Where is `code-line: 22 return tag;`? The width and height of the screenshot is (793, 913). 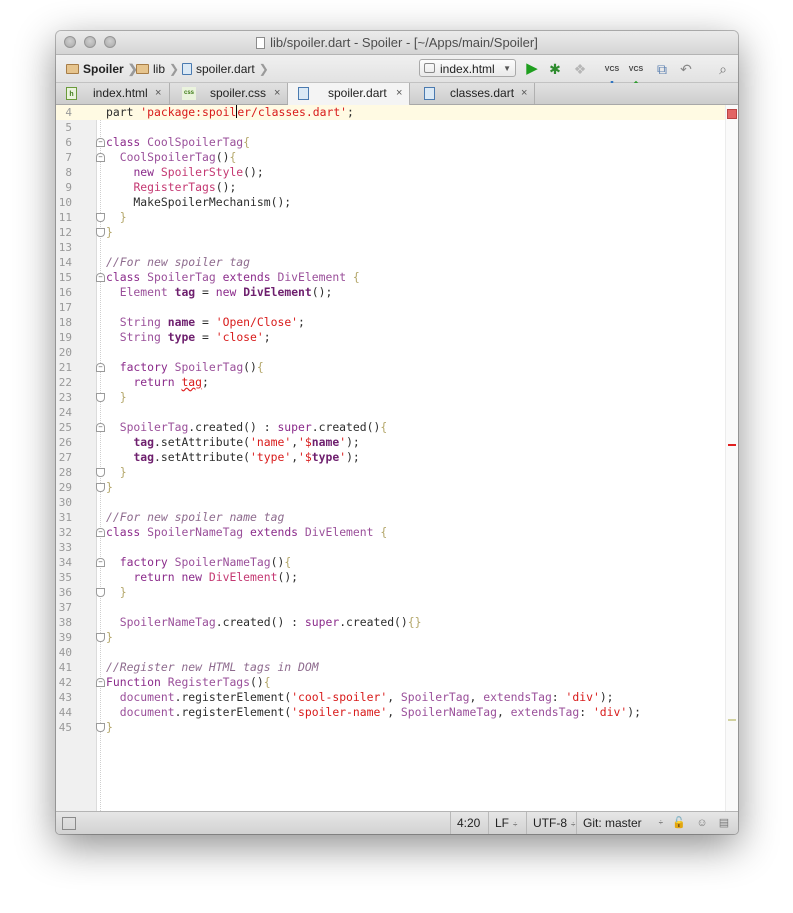
code-line: 22 return tag; is located at coordinates (391, 382).